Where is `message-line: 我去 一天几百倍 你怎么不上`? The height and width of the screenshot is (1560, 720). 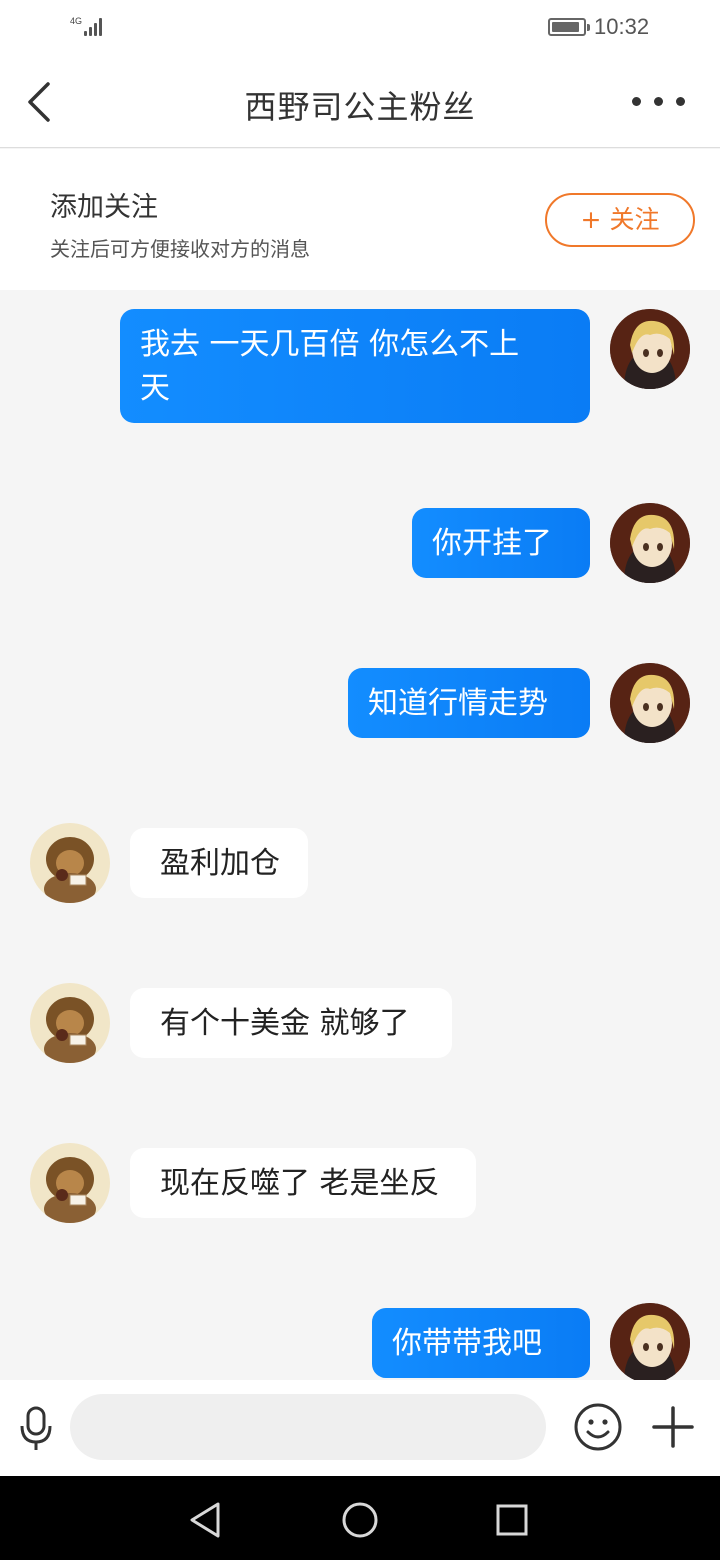
message-line: 我去 一天几百倍 你怎么不上 is located at coordinates (330, 344).